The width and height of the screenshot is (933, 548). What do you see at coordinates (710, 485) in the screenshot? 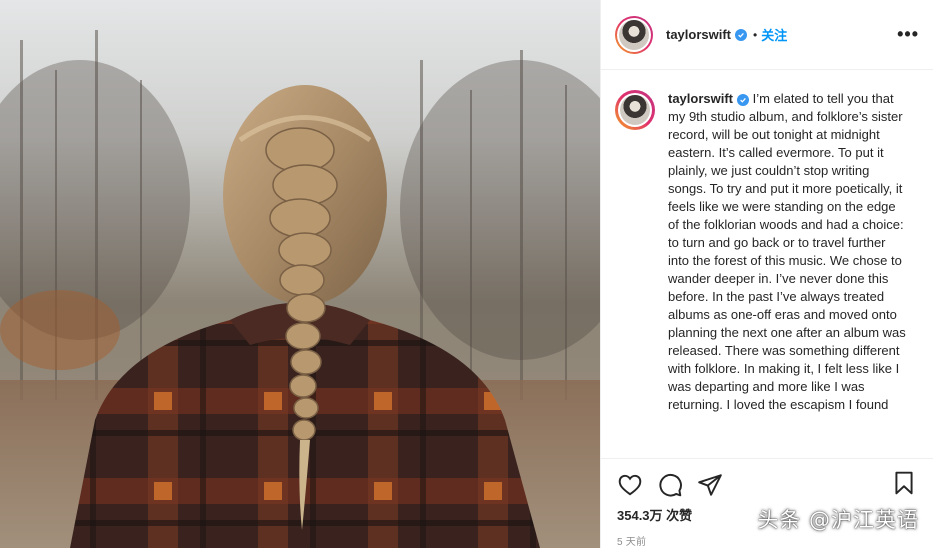
I see `share-icon` at bounding box center [710, 485].